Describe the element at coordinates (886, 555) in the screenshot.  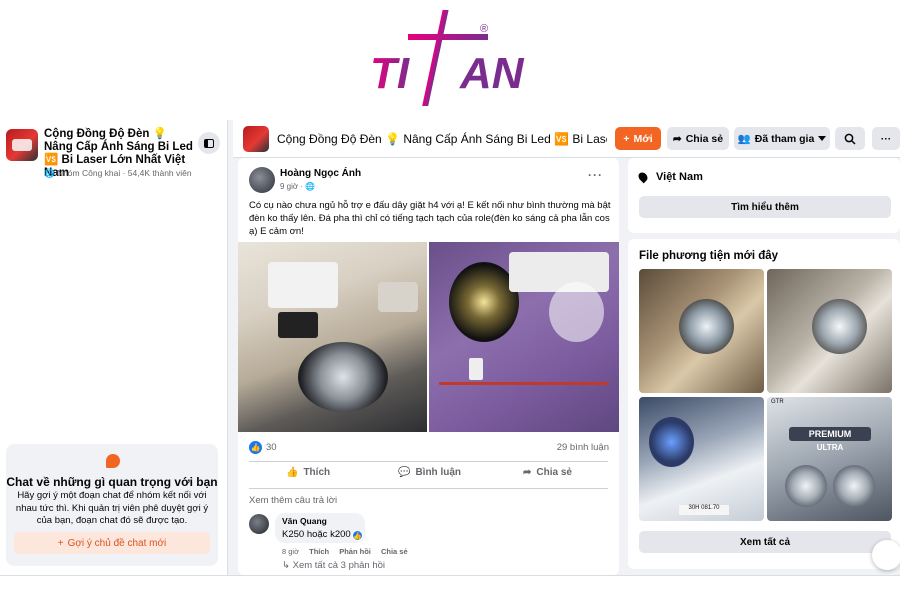
I see `new-message-button` at that location.